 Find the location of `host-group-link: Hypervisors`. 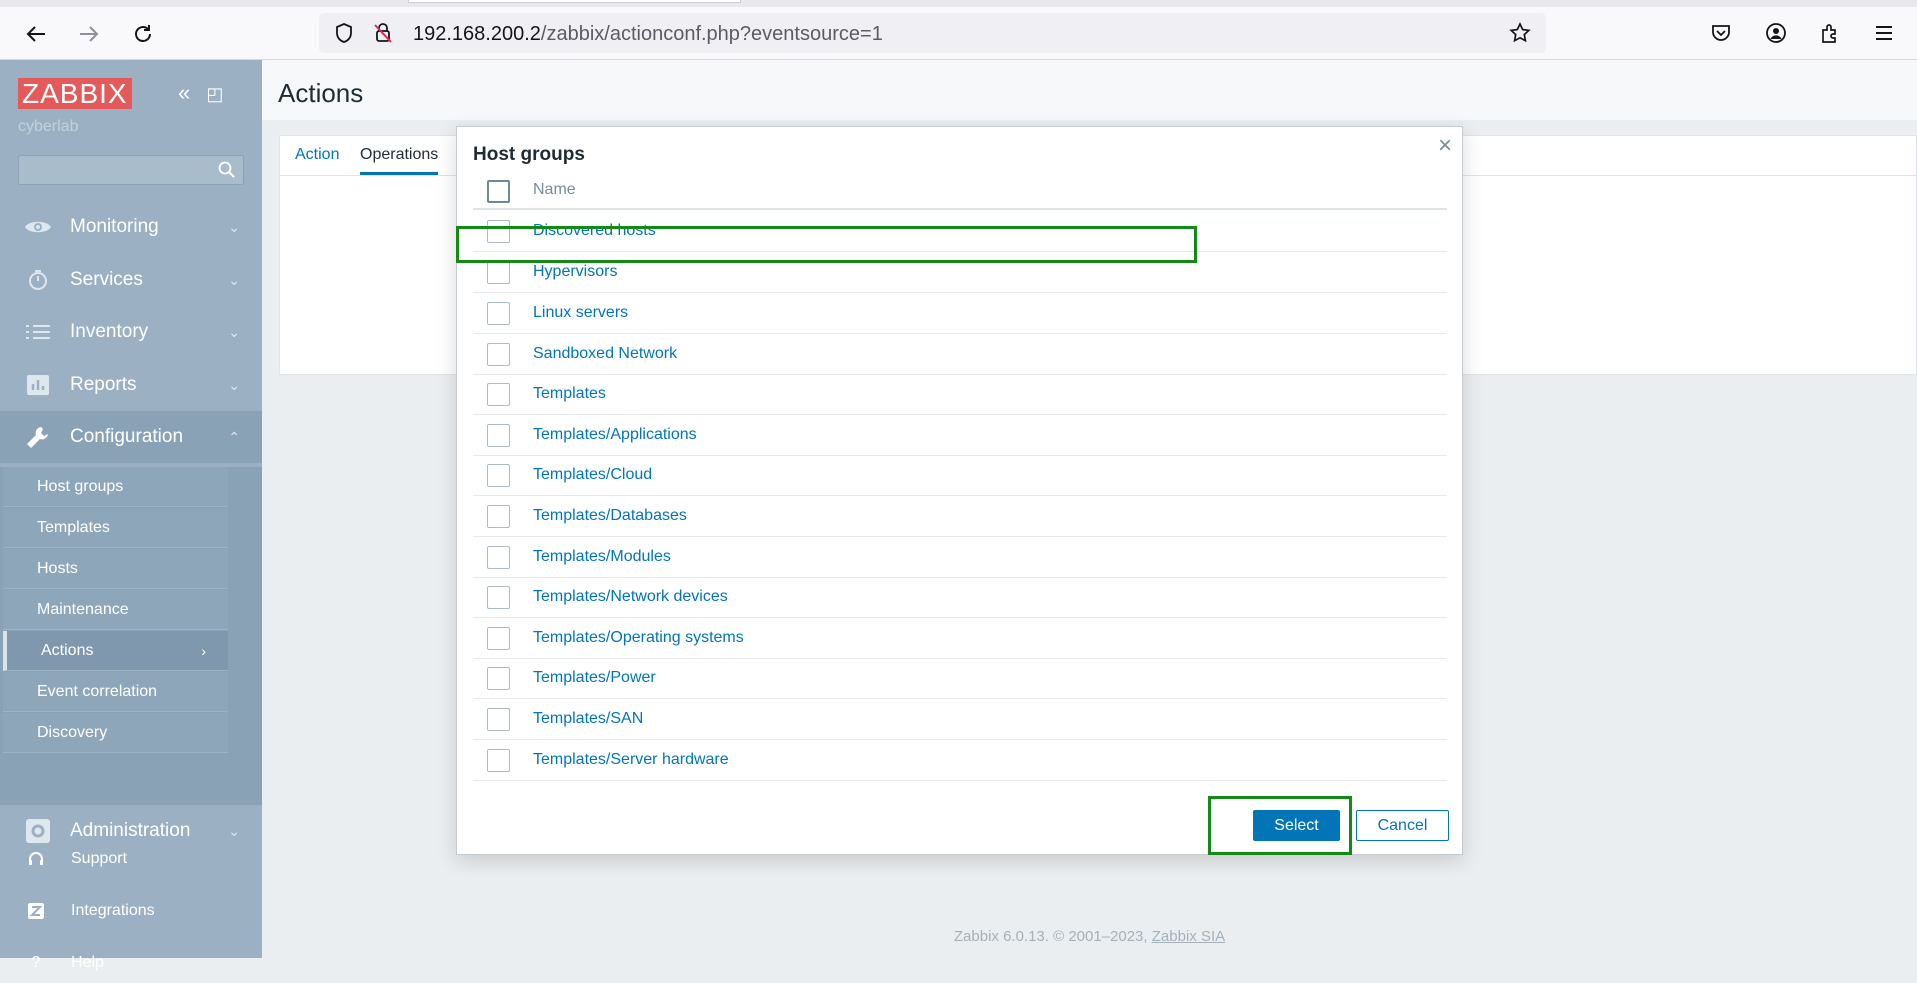

host-group-link: Hypervisors is located at coordinates (575, 272).